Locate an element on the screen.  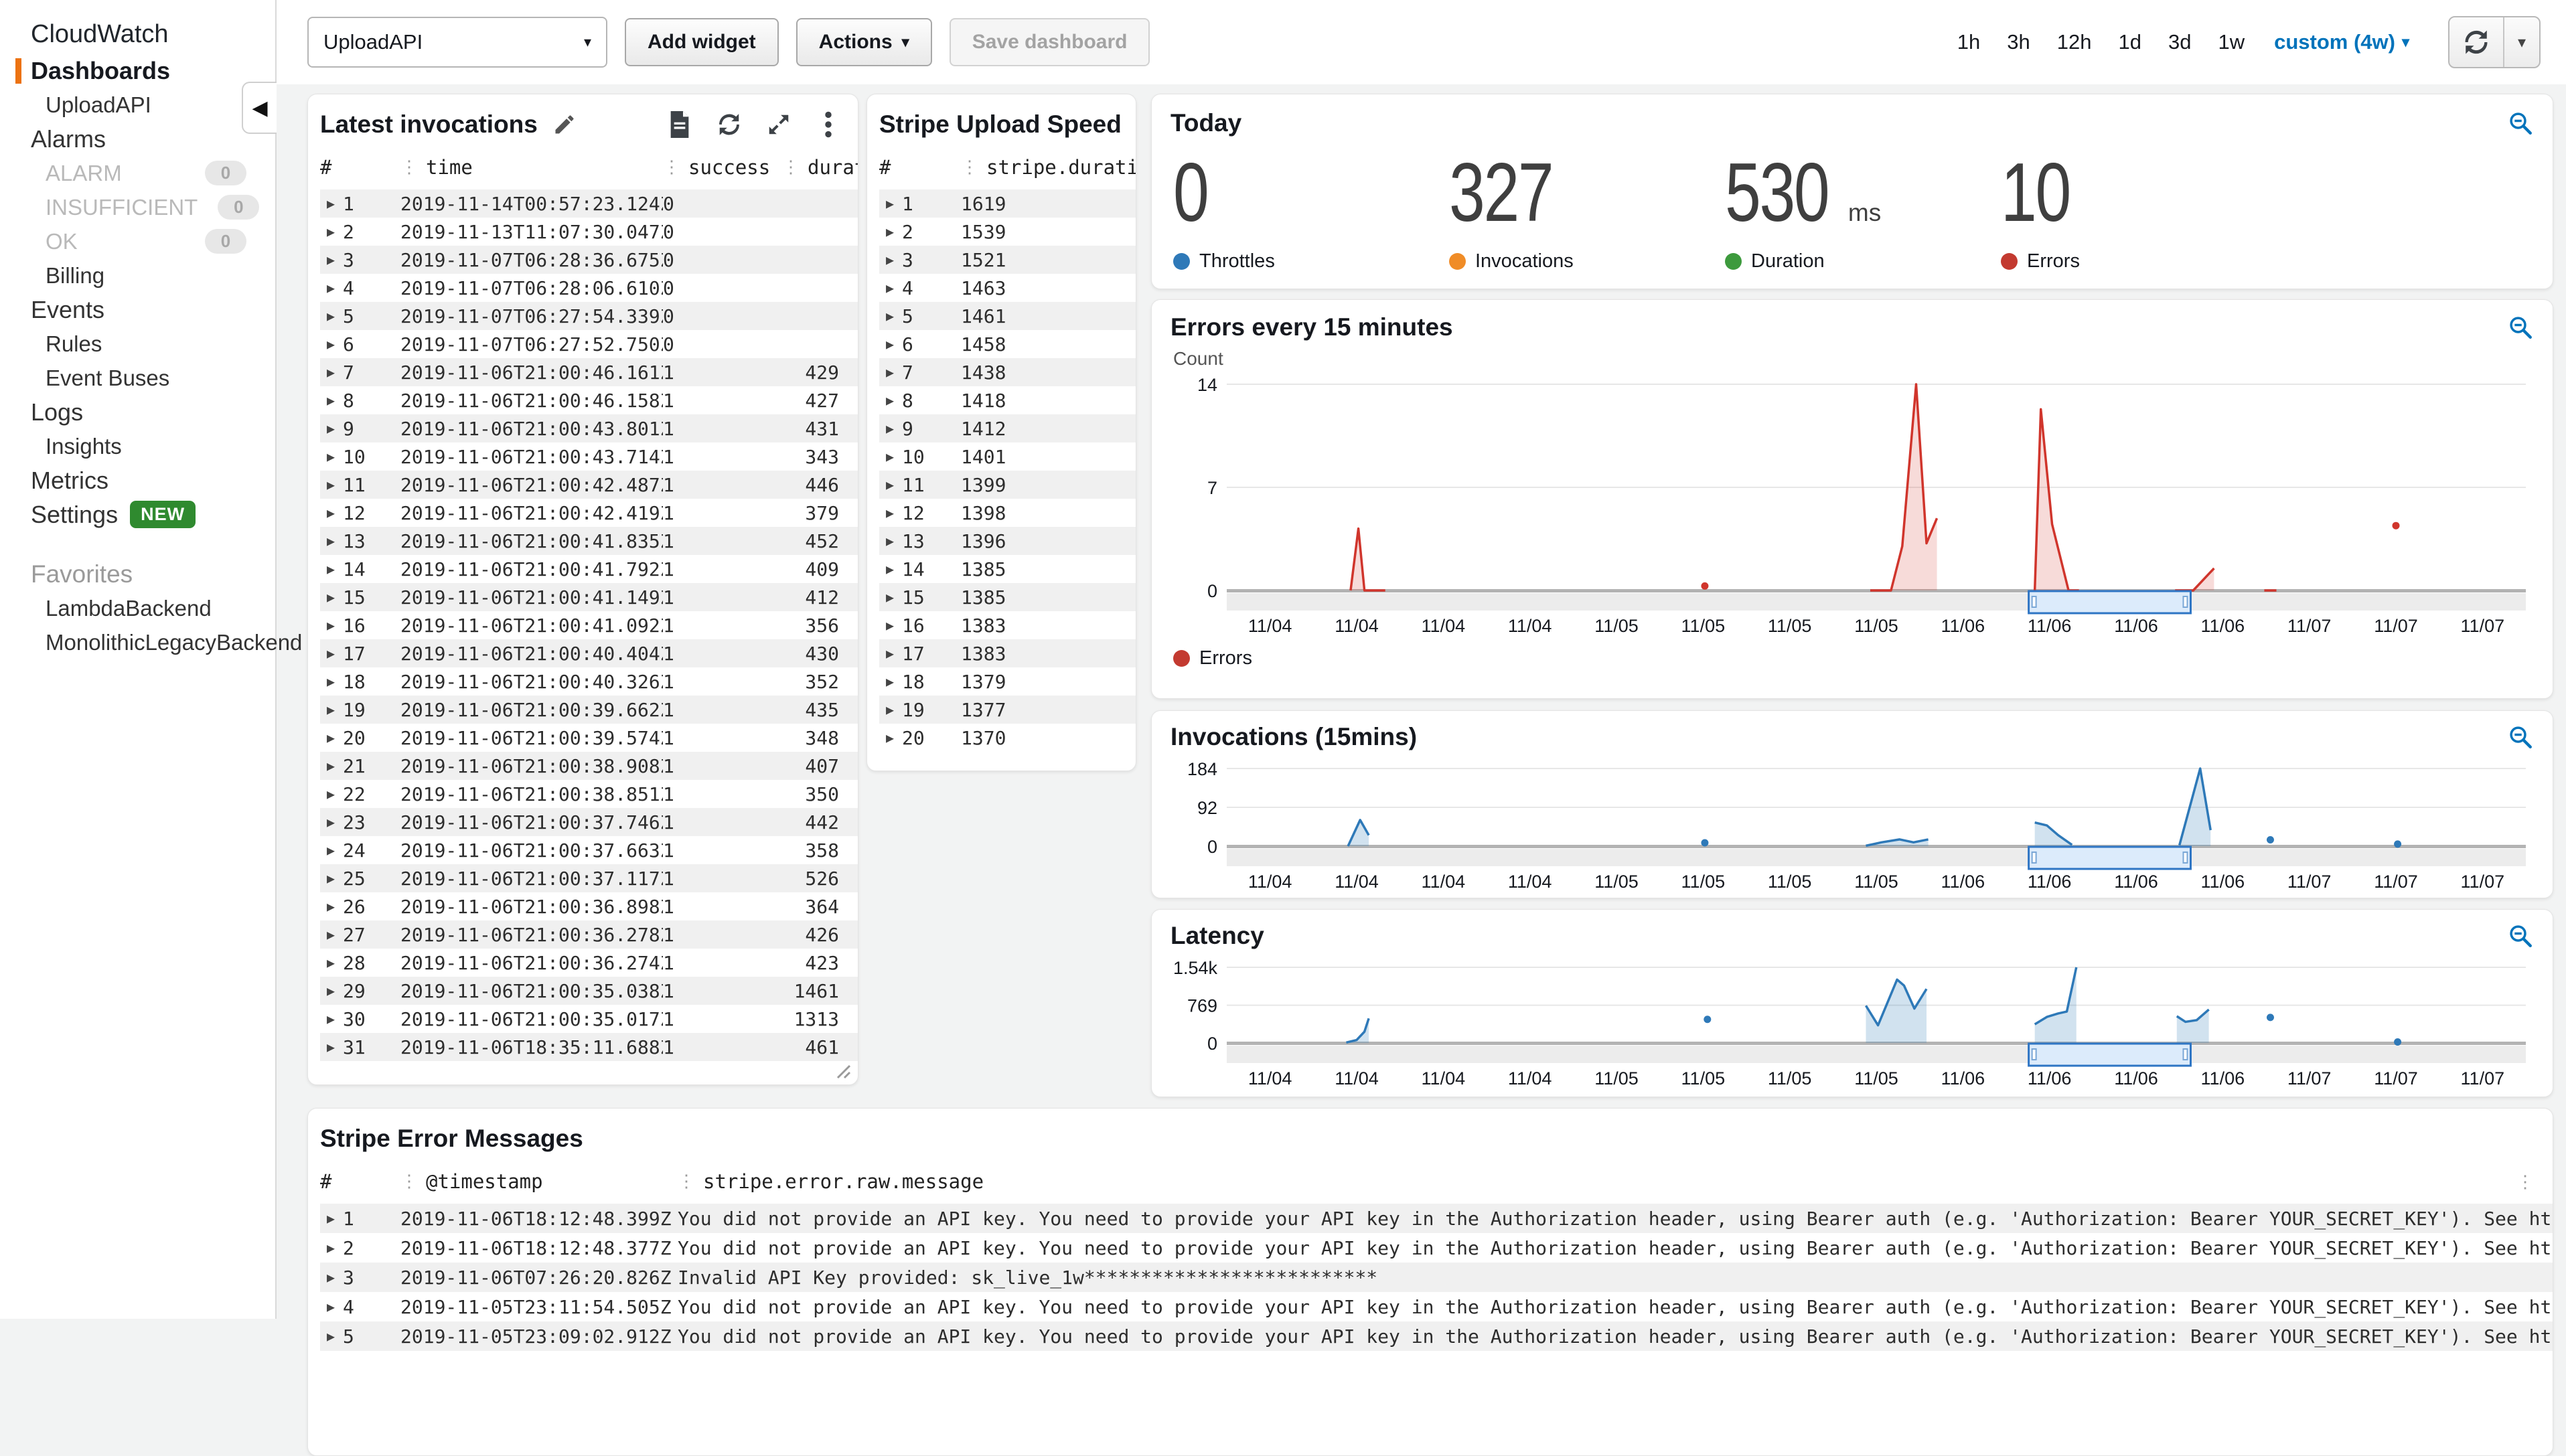
add-widget-button: Add widget is located at coordinates (702, 42).